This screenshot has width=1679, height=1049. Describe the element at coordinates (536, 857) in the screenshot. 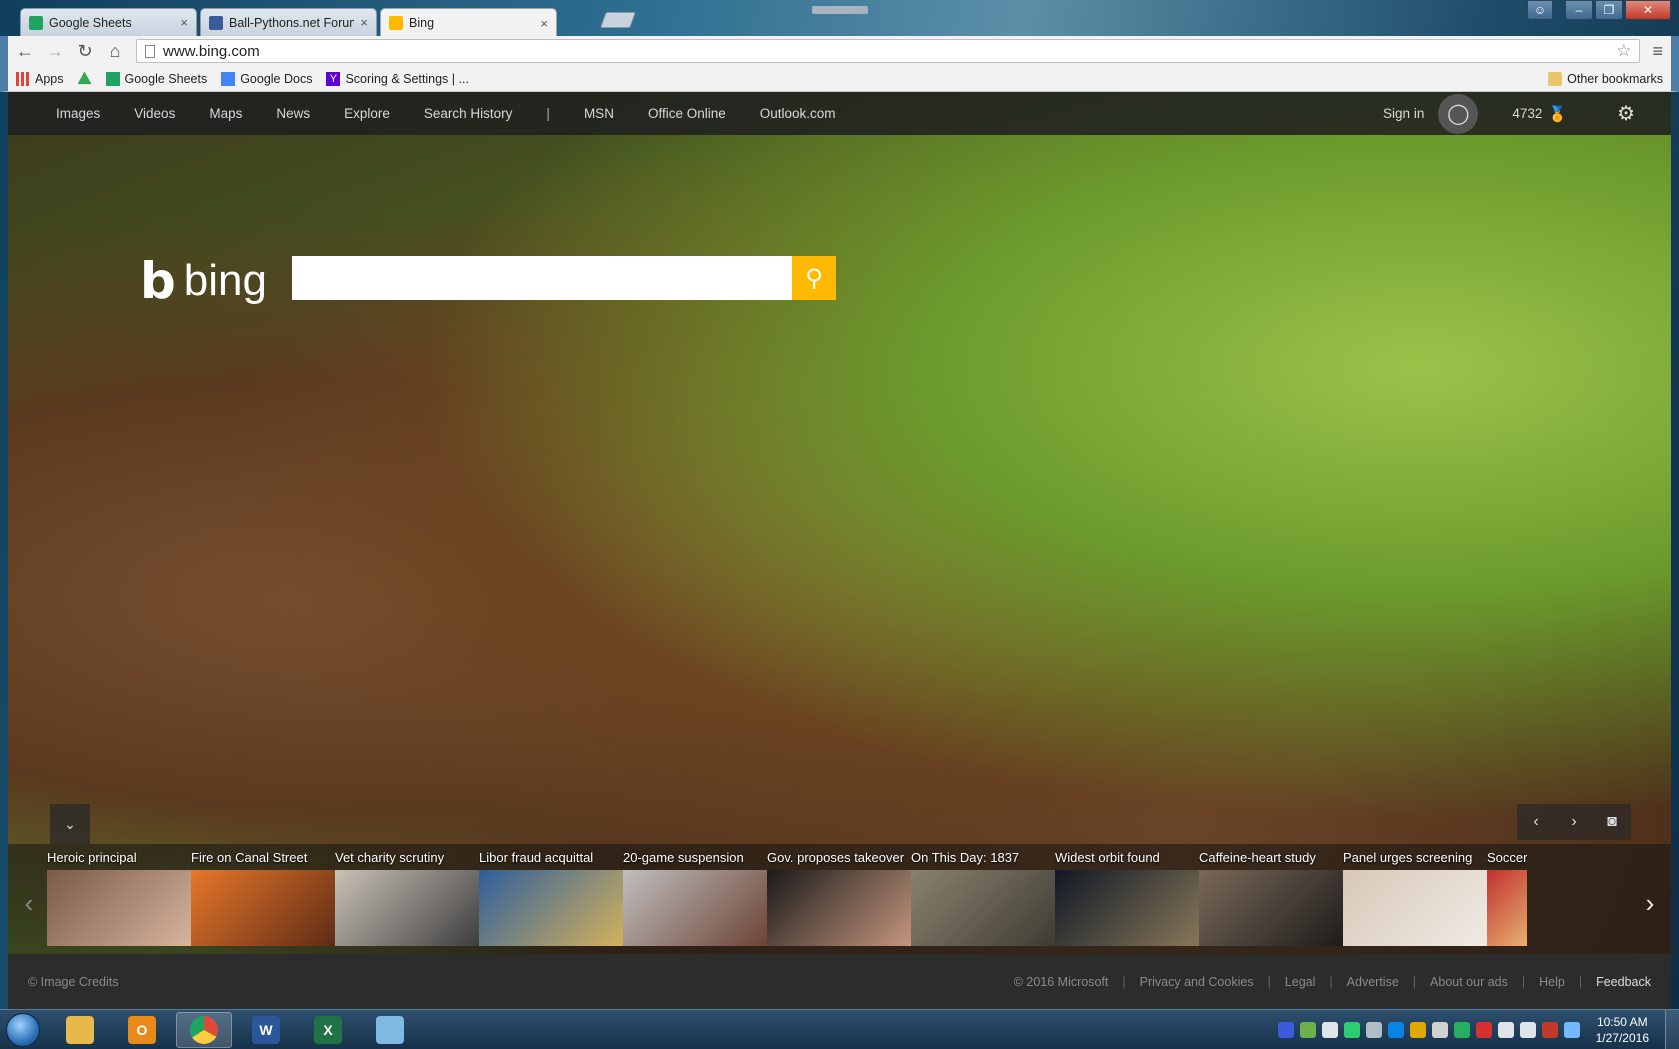

I see `carousel-caption: Libor fraud acquittal` at that location.